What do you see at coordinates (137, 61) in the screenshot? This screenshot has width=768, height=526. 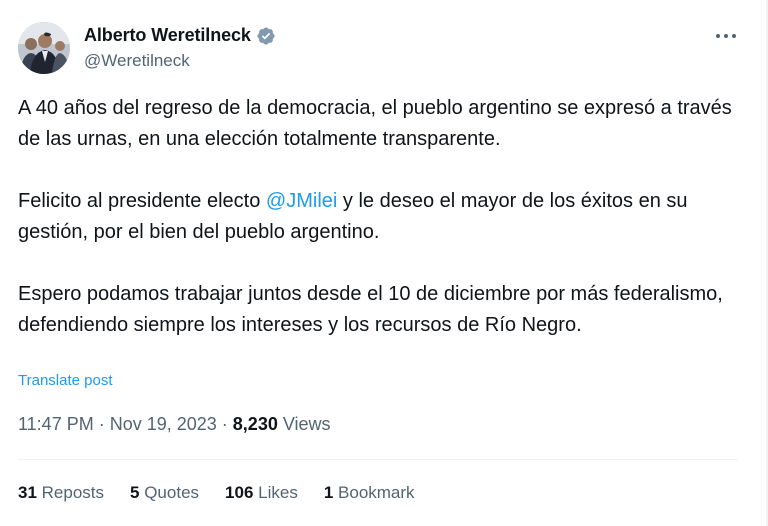 I see `author-handle: @Weretilneck` at bounding box center [137, 61].